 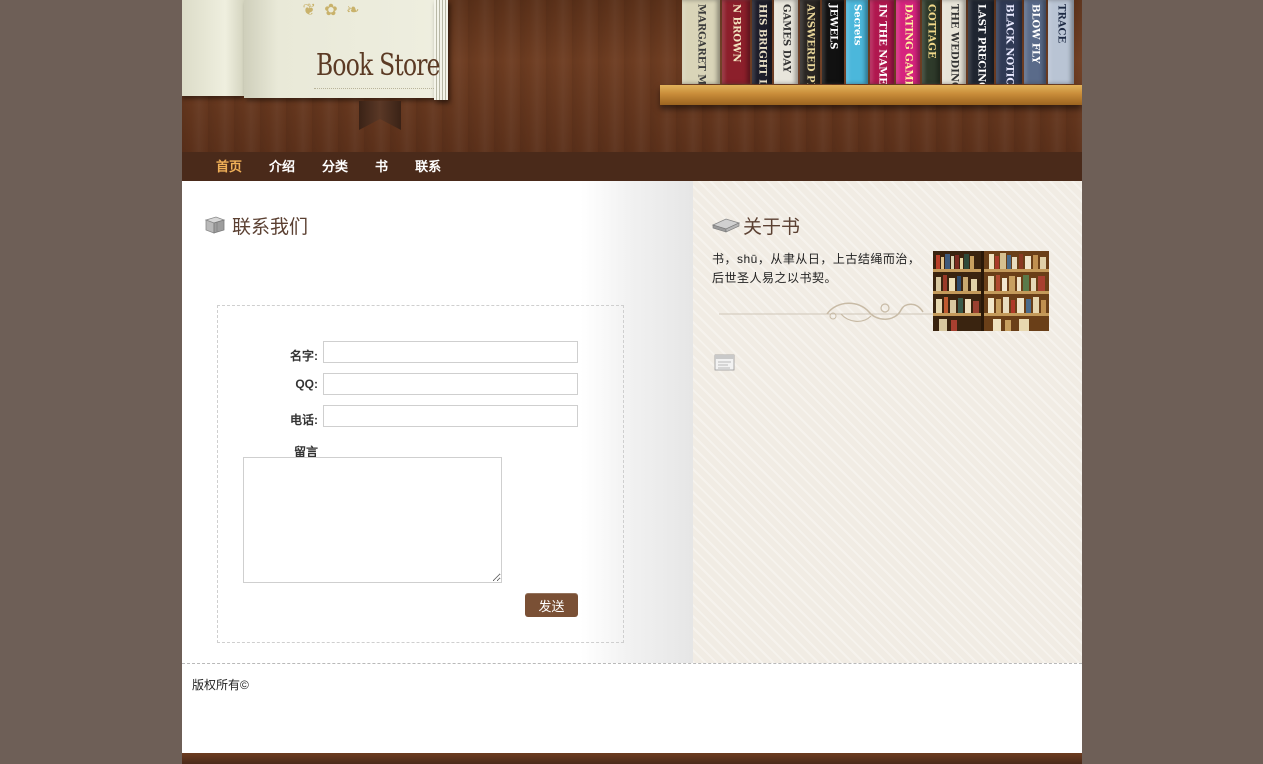 What do you see at coordinates (816, 268) in the screenshot?
I see `about-text: 书，shū，从聿从日，上古结绳而治，后世圣人易之以书契。` at bounding box center [816, 268].